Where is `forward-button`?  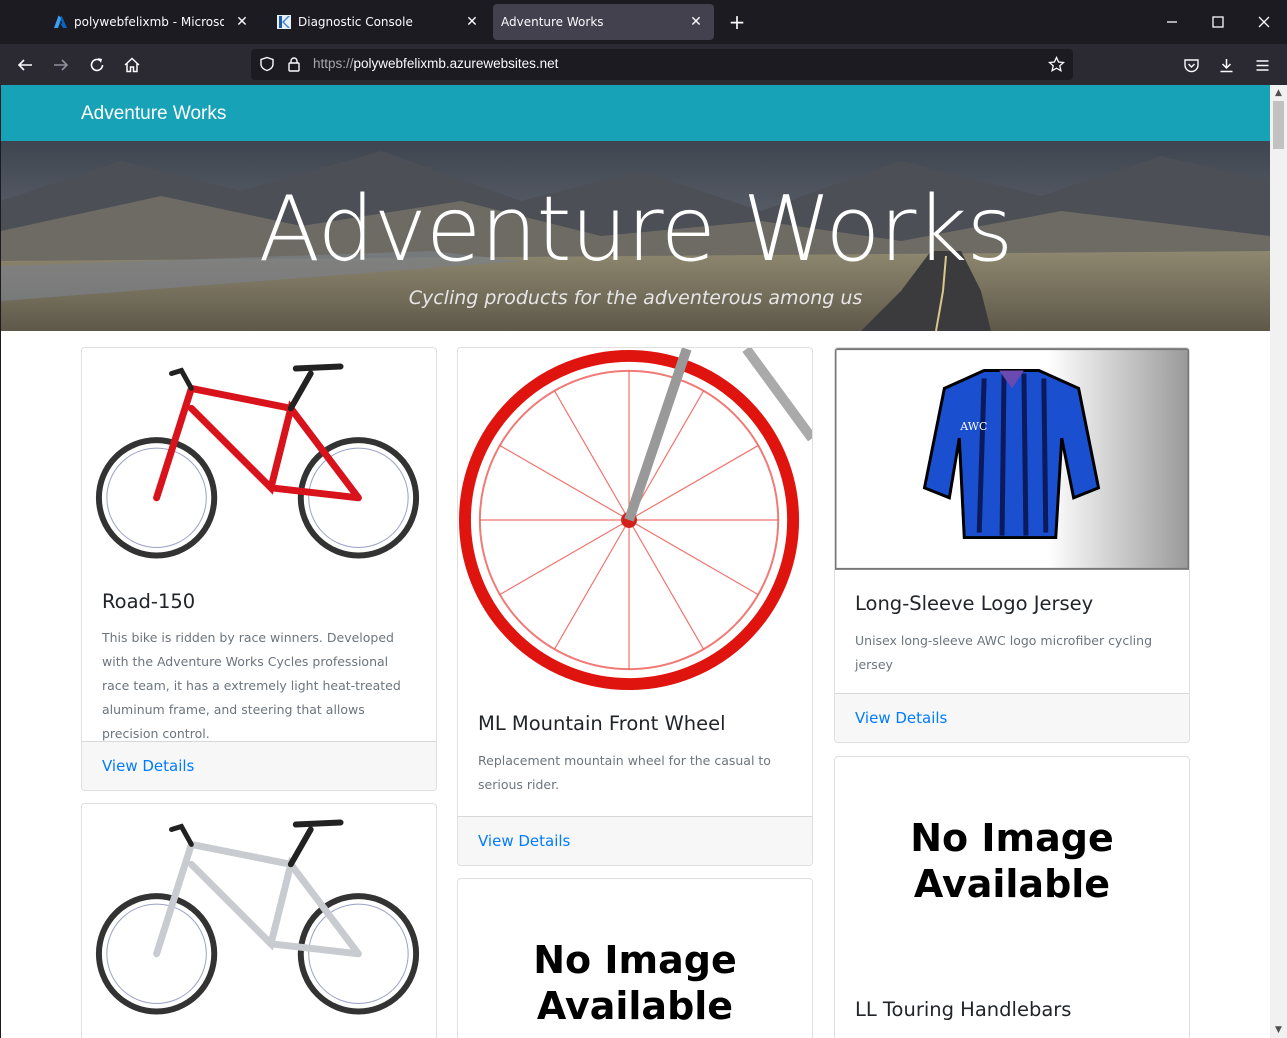
forward-button is located at coordinates (61, 65).